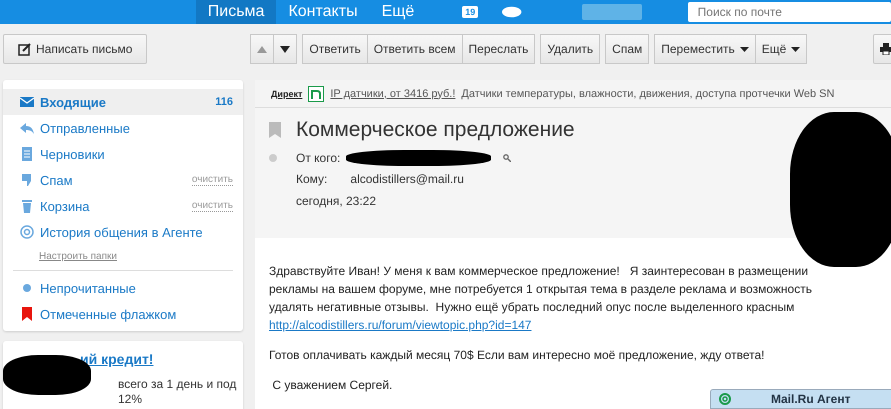 Image resolution: width=891 pixels, height=409 pixels. I want to click on thumbs-down-icon, so click(27, 180).